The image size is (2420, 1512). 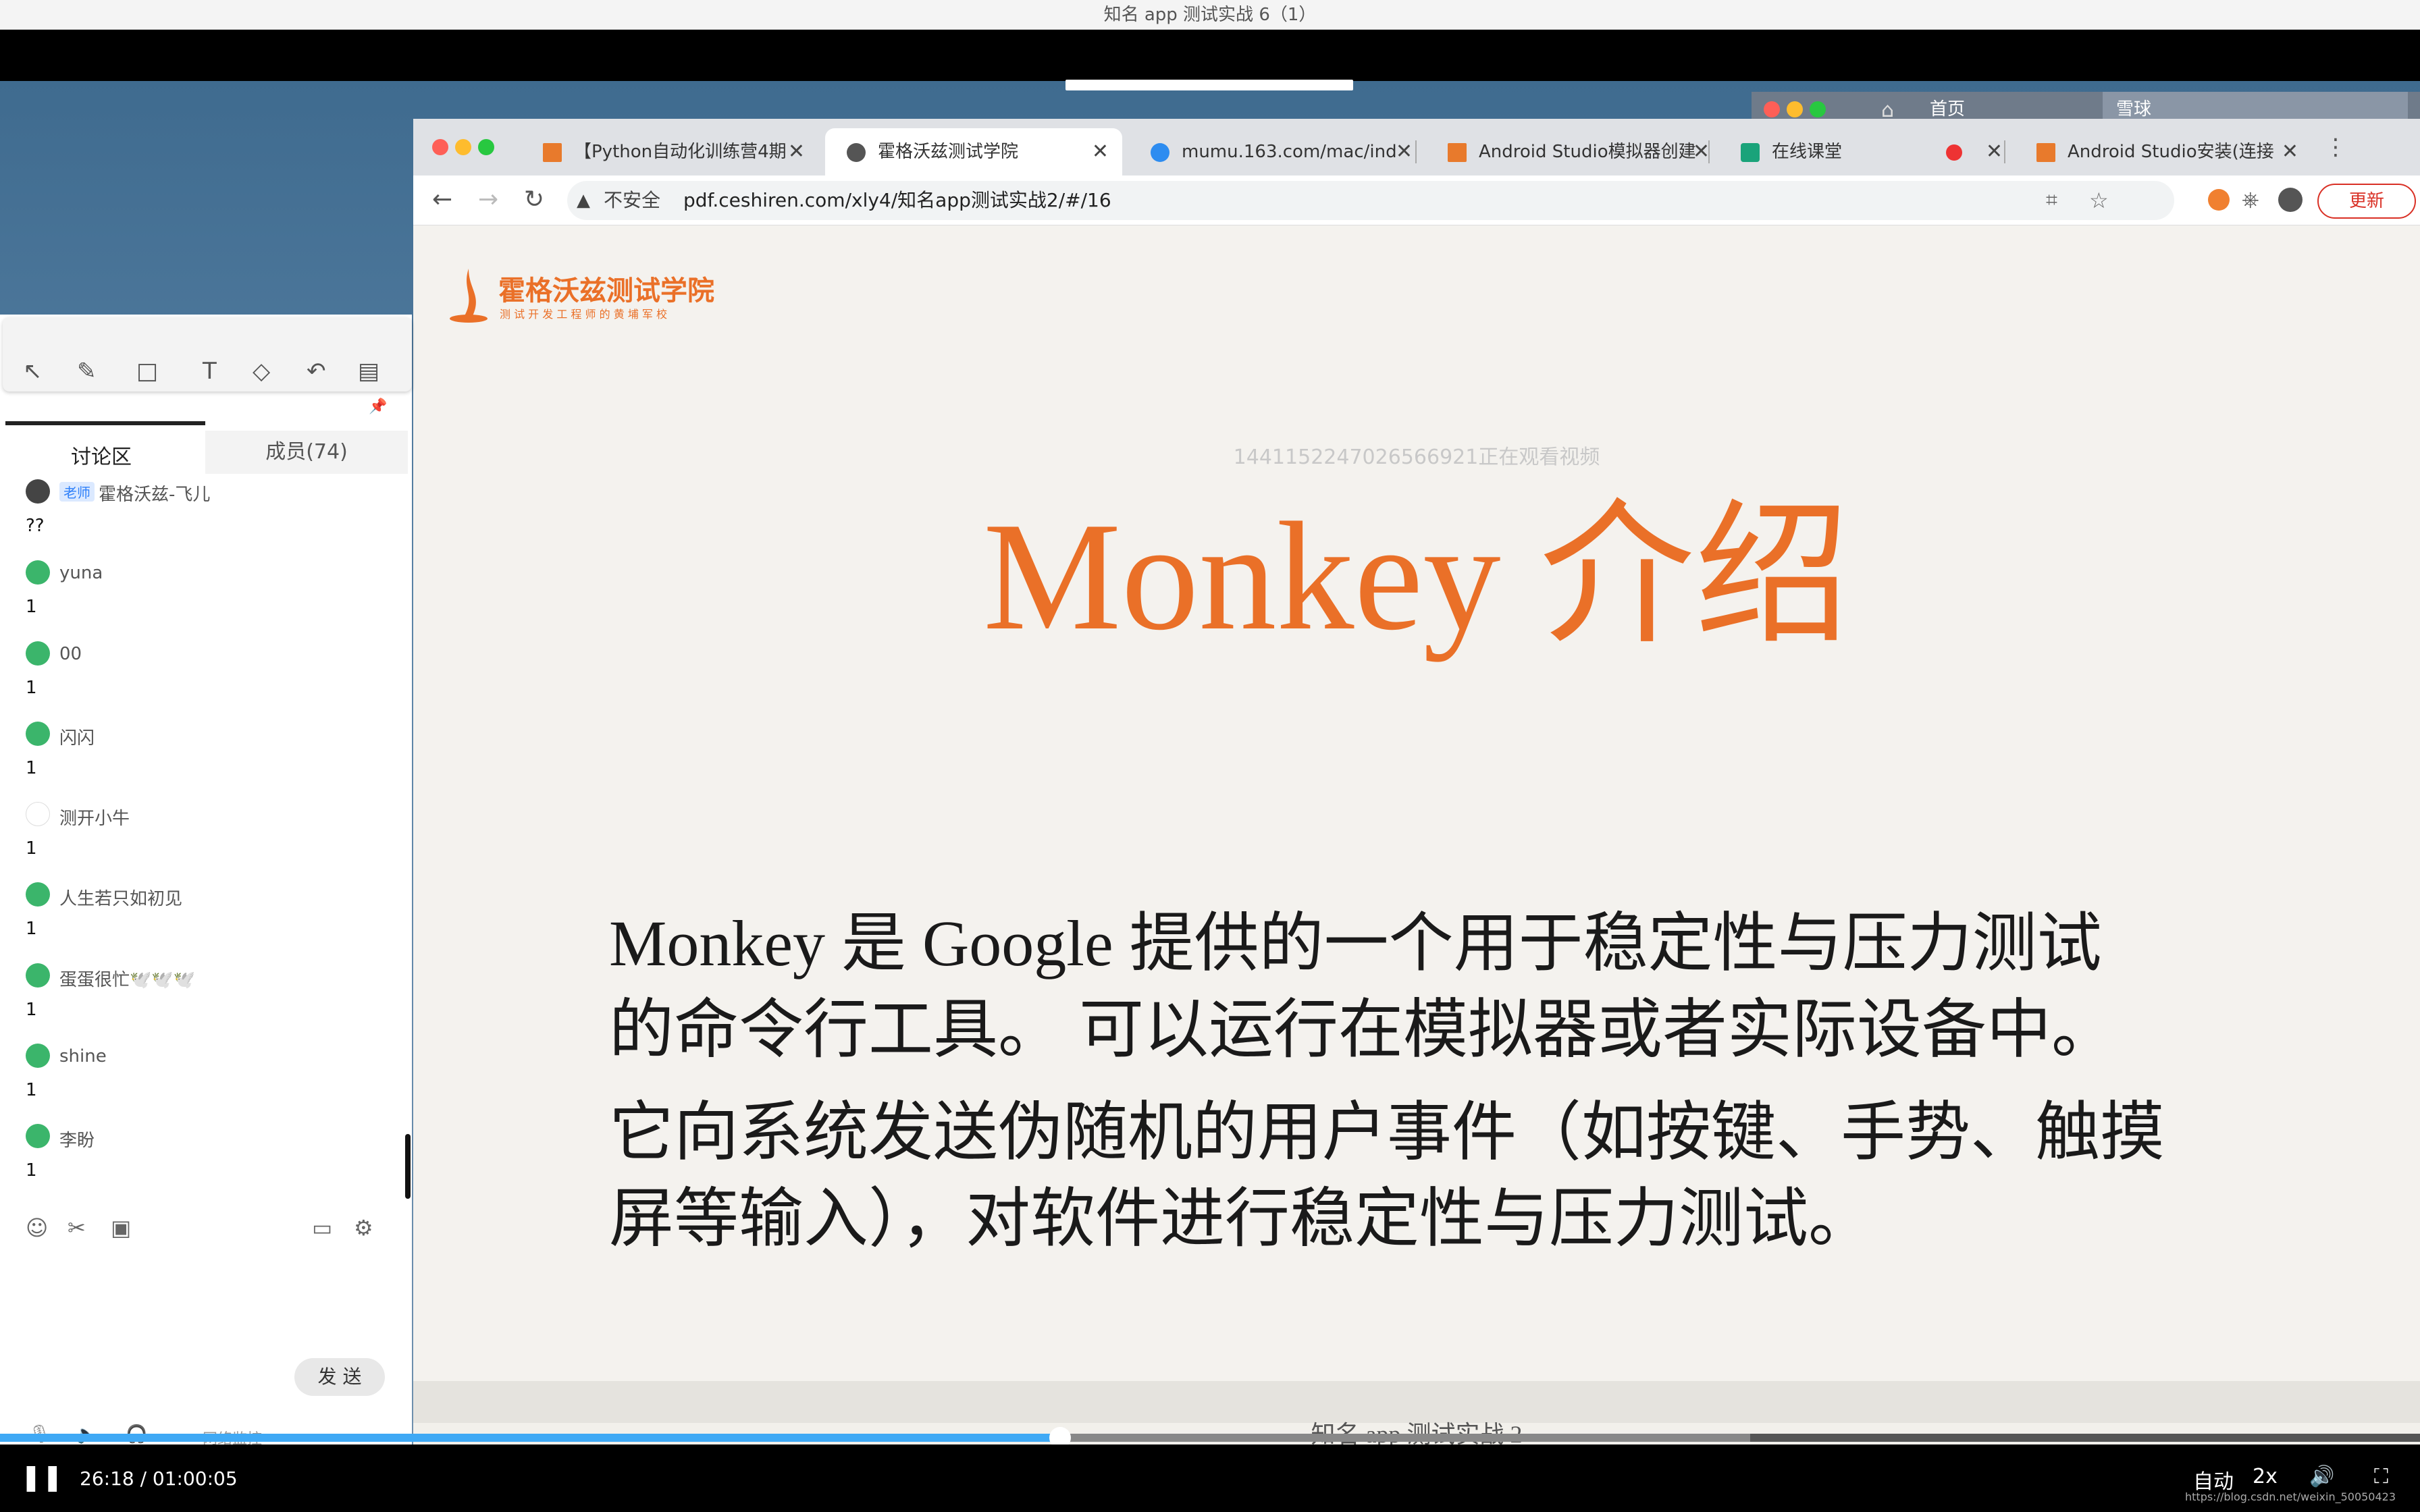 What do you see at coordinates (1209, 85) in the screenshot?
I see `screen-share-bar` at bounding box center [1209, 85].